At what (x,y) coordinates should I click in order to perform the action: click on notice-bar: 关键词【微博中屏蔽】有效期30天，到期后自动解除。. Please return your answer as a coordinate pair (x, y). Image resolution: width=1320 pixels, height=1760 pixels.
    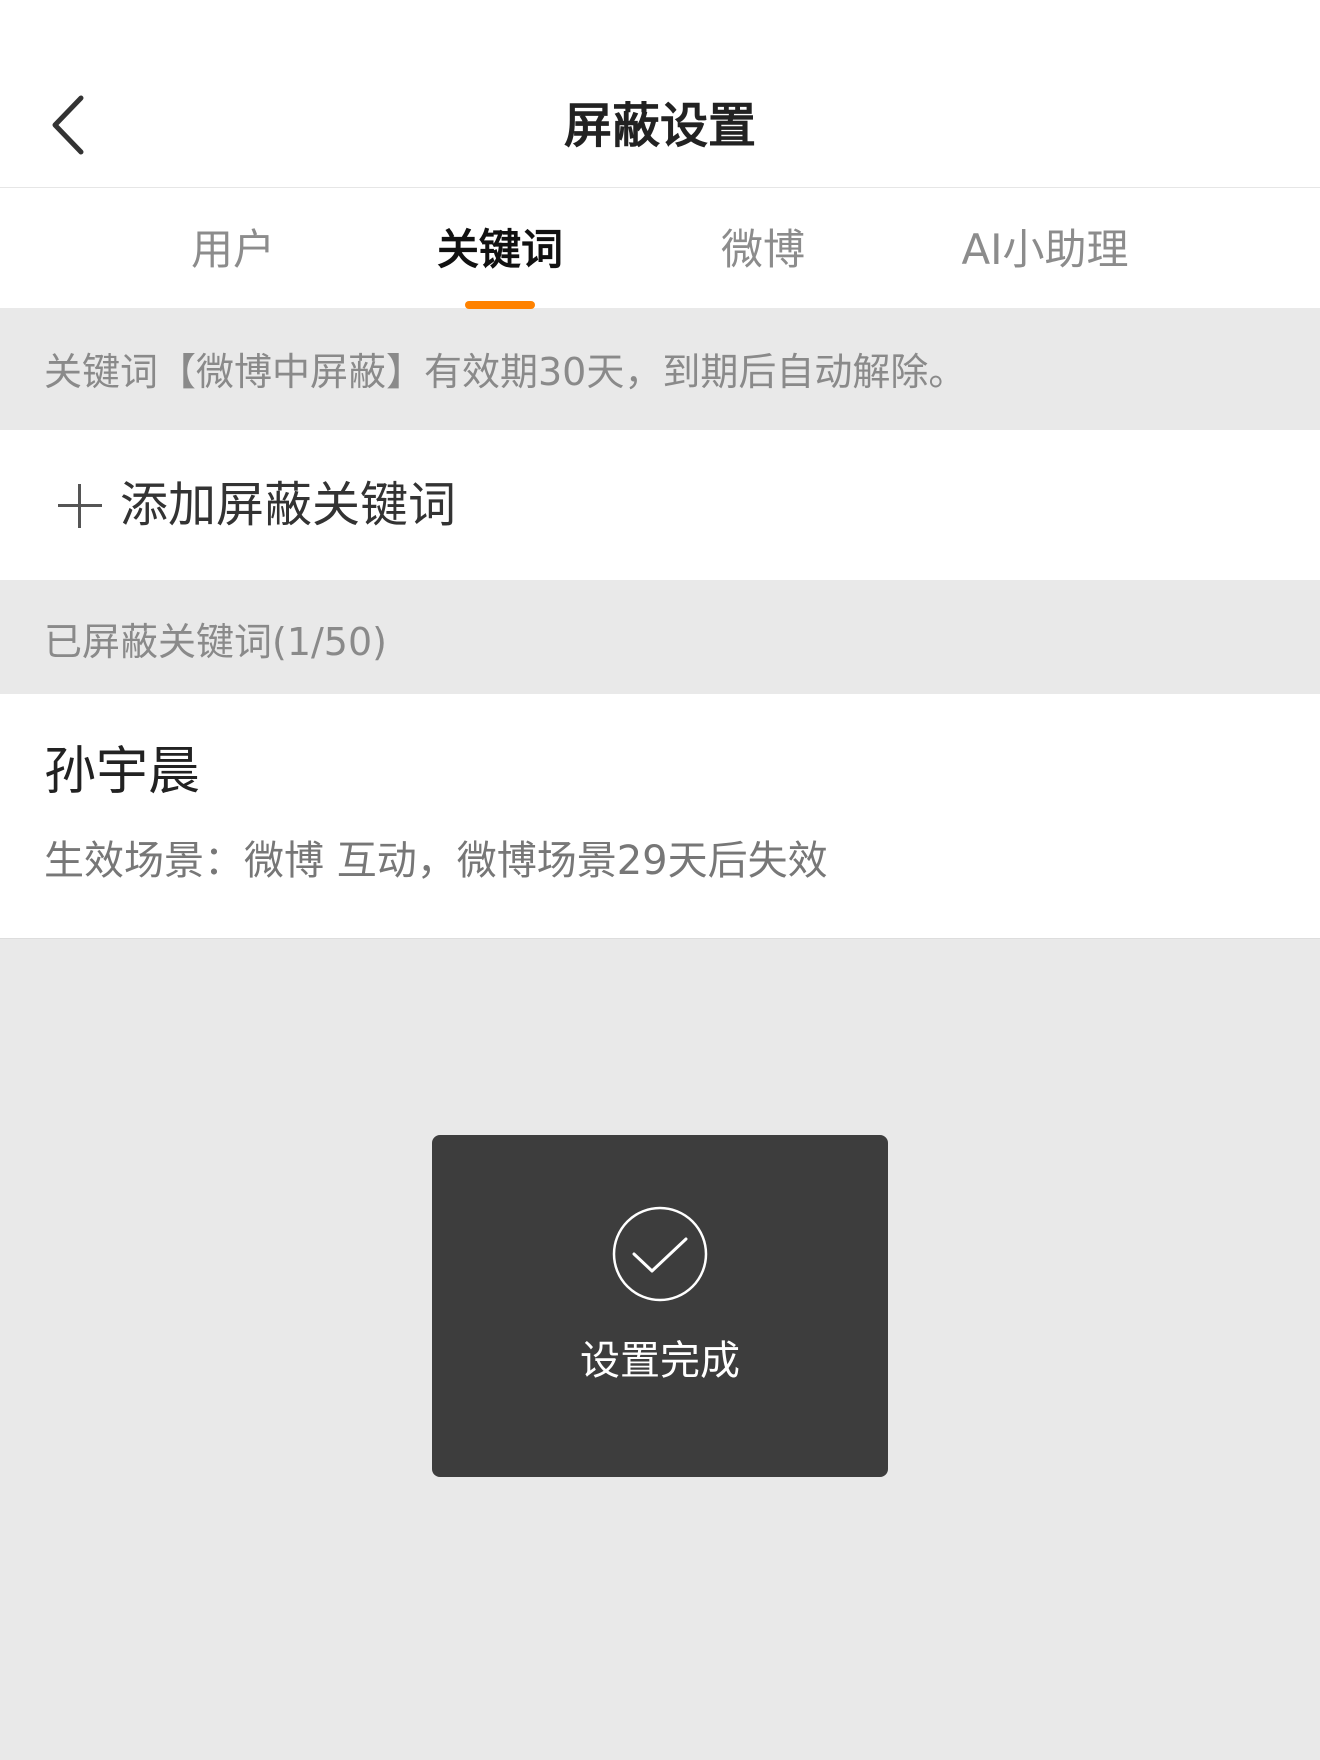
    Looking at the image, I should click on (660, 369).